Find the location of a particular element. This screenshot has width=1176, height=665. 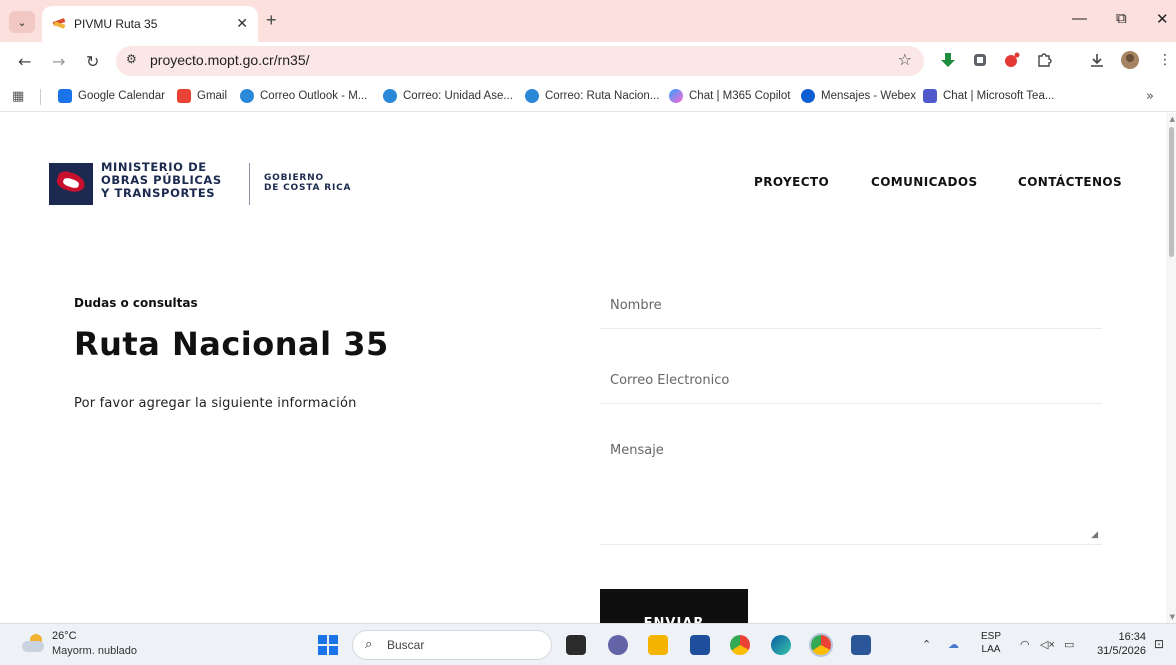

apps-grid-icon: ▦ is located at coordinates (18, 96).